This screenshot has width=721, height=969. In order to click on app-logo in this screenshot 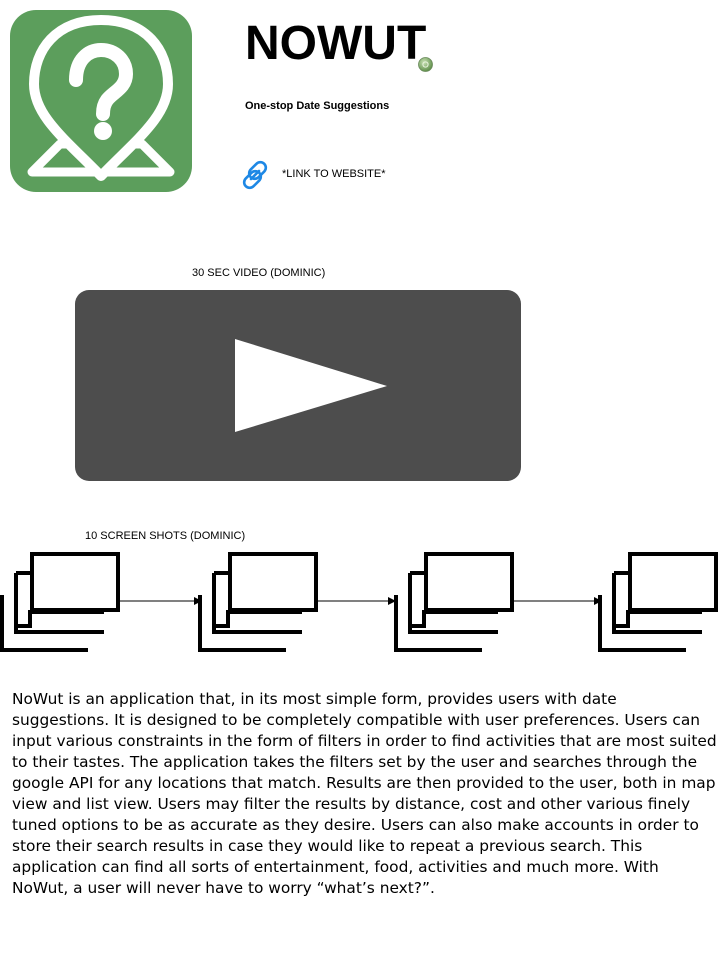, I will do `click(101, 101)`.